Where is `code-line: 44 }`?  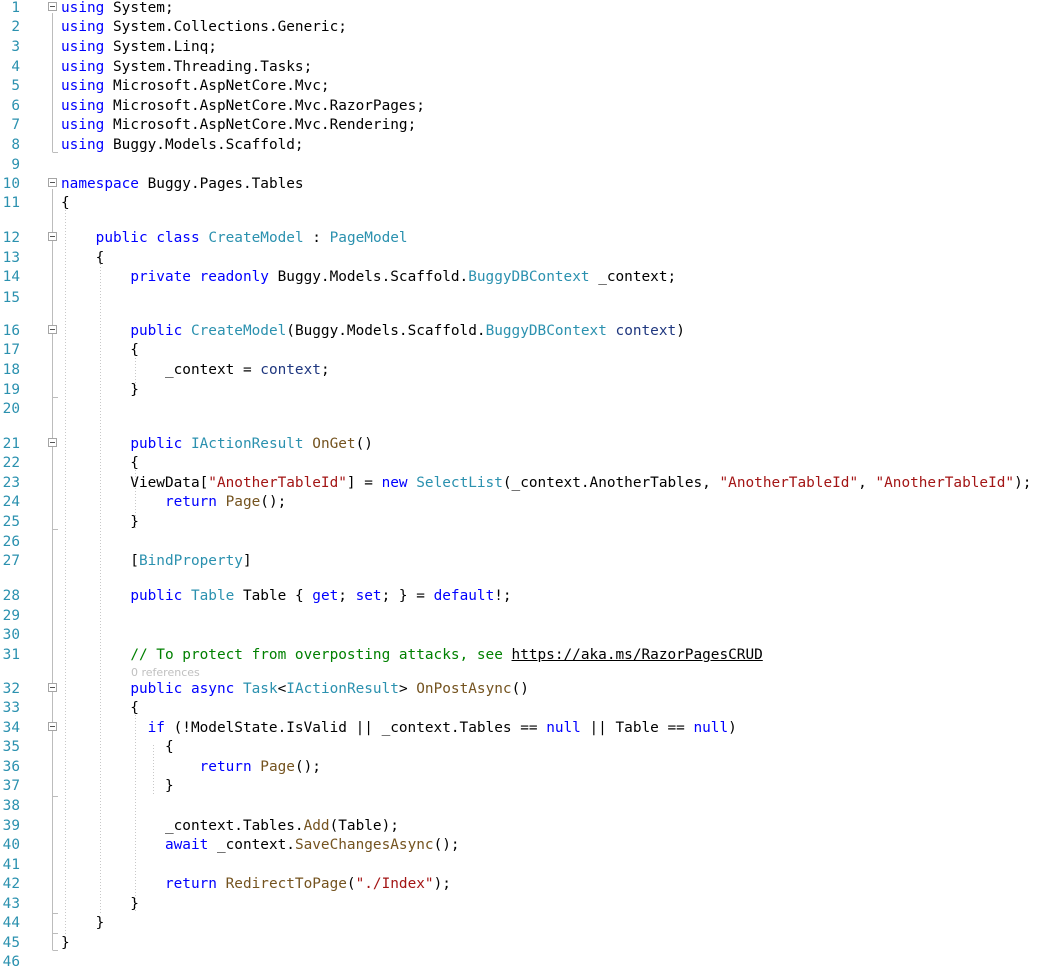
code-line: 44 } is located at coordinates (521, 923).